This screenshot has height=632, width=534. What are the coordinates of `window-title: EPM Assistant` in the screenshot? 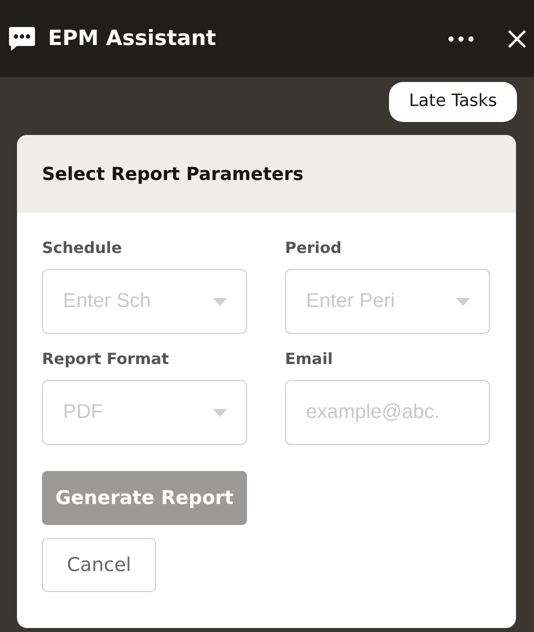 It's located at (132, 38).